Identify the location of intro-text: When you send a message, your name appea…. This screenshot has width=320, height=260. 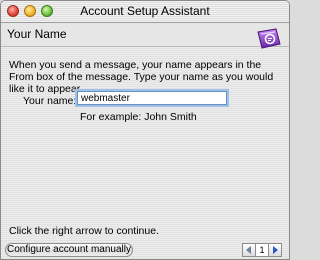
(141, 77).